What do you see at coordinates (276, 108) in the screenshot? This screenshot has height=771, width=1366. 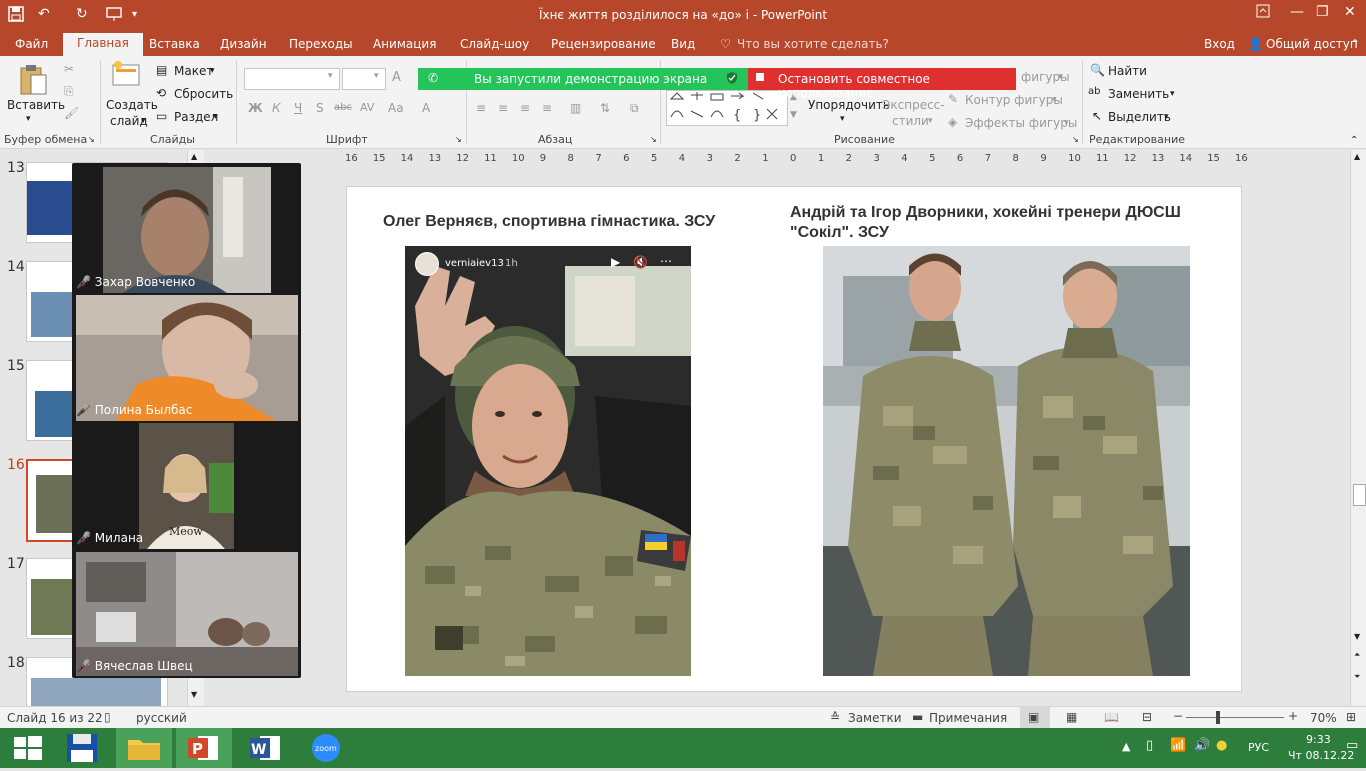 I see `italic-button: К` at bounding box center [276, 108].